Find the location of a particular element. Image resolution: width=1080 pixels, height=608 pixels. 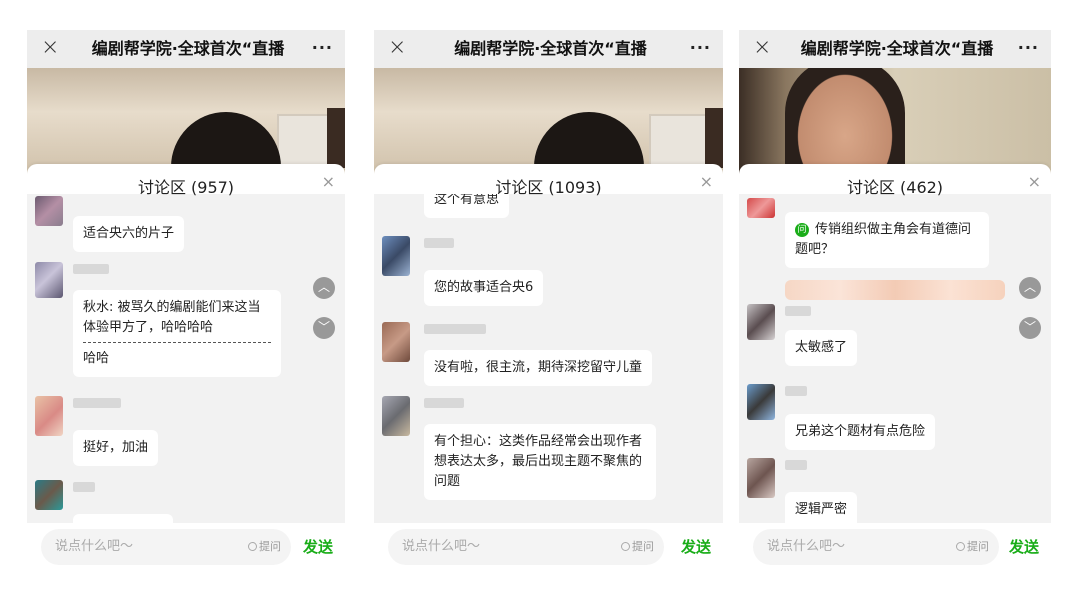

message-bubble: 挺好，加油 is located at coordinates (116, 448).